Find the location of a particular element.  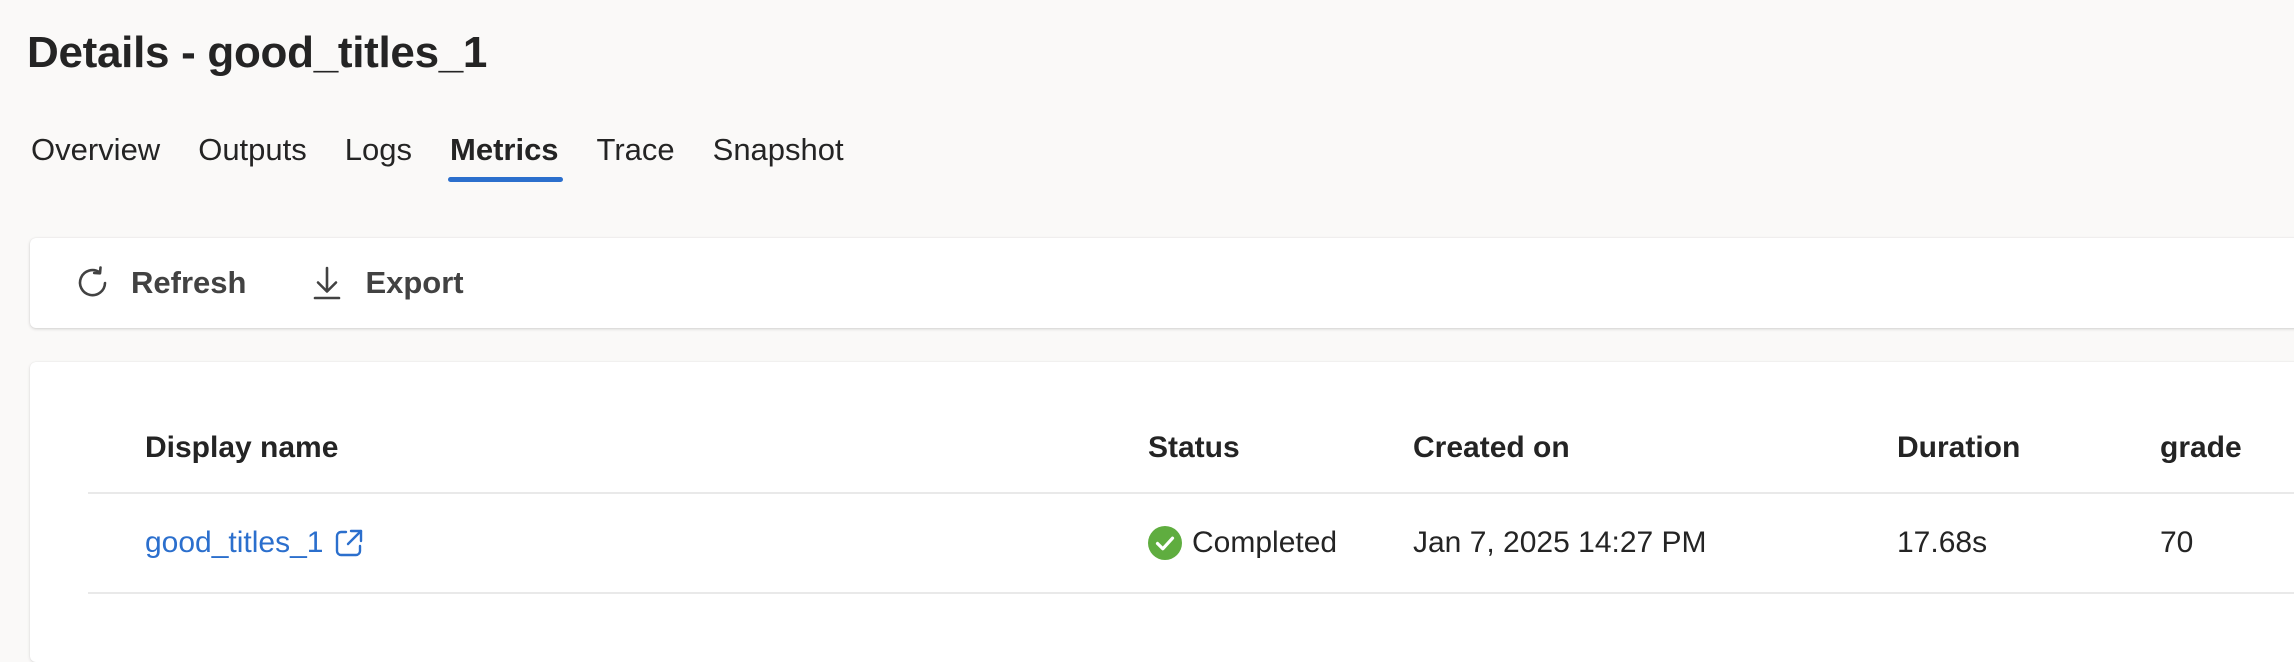

column-header-grade: grade is located at coordinates (2201, 448).